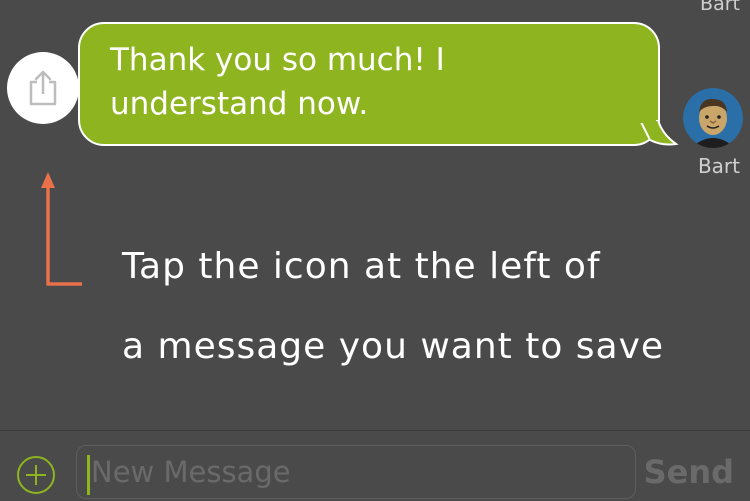 This screenshot has height=501, width=750. Describe the element at coordinates (361, 266) in the screenshot. I see `hint-line-1: Tap the icon at the left of` at that location.